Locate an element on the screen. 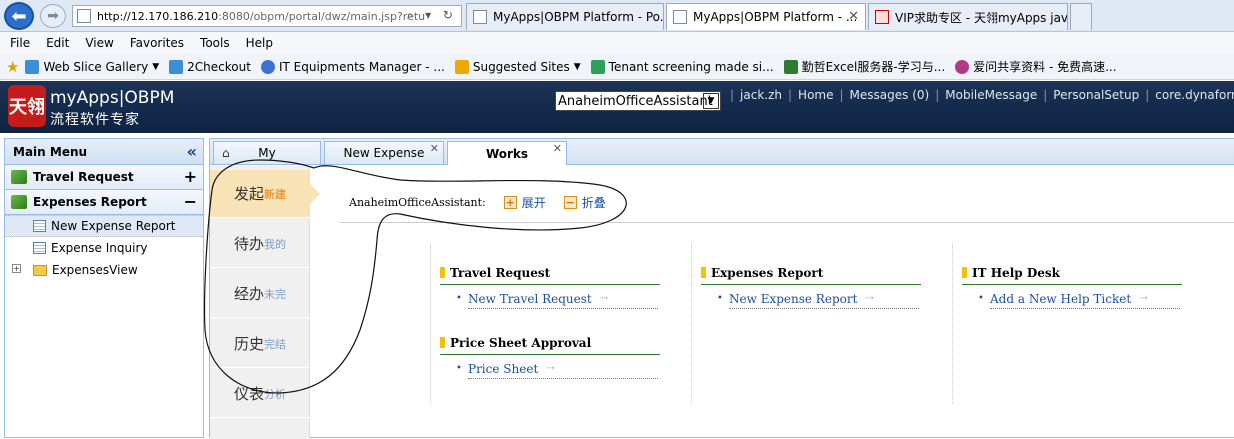 This screenshot has width=1234, height=439. favorite-suggested-sites: Suggested Sites ▼ is located at coordinates (517, 66).